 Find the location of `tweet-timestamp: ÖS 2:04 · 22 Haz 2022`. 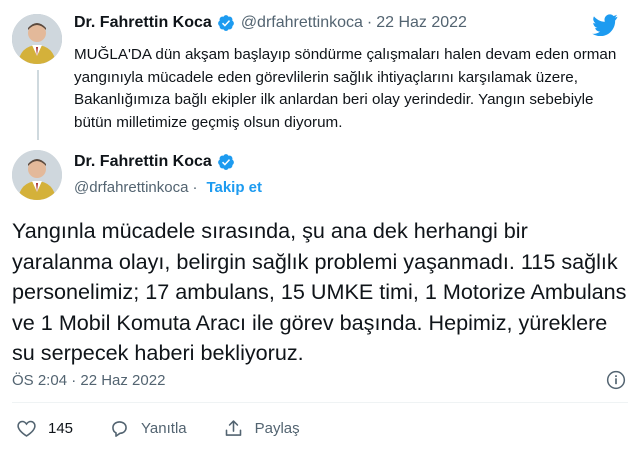

tweet-timestamp: ÖS 2:04 · 22 Haz 2022 is located at coordinates (88, 380).